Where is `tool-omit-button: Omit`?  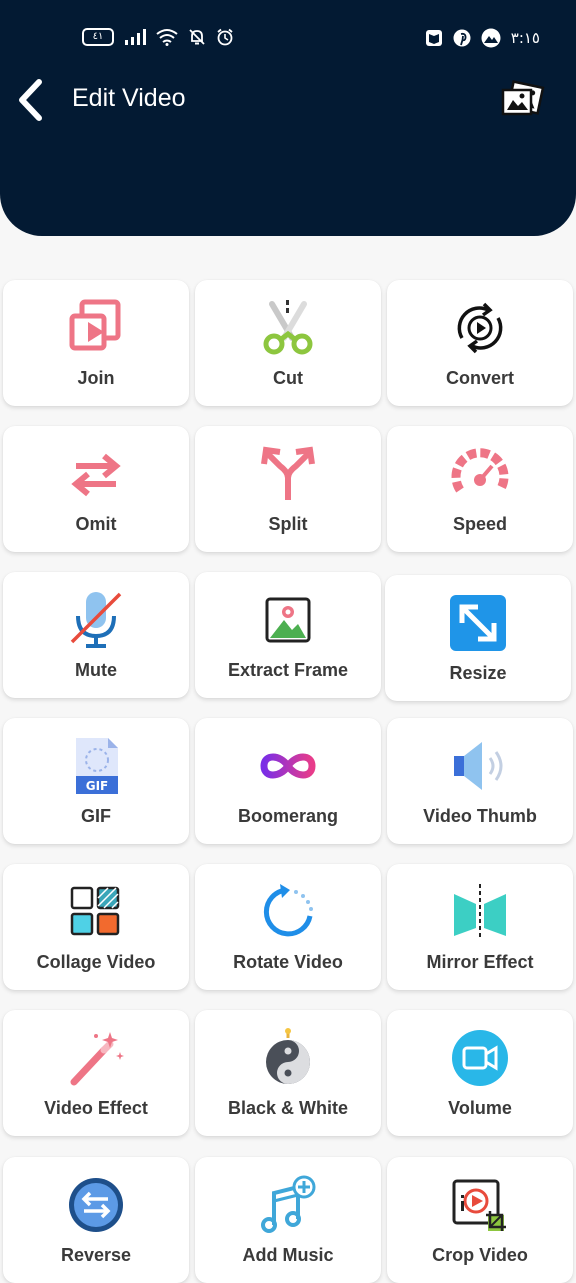 tool-omit-button: Omit is located at coordinates (96, 489).